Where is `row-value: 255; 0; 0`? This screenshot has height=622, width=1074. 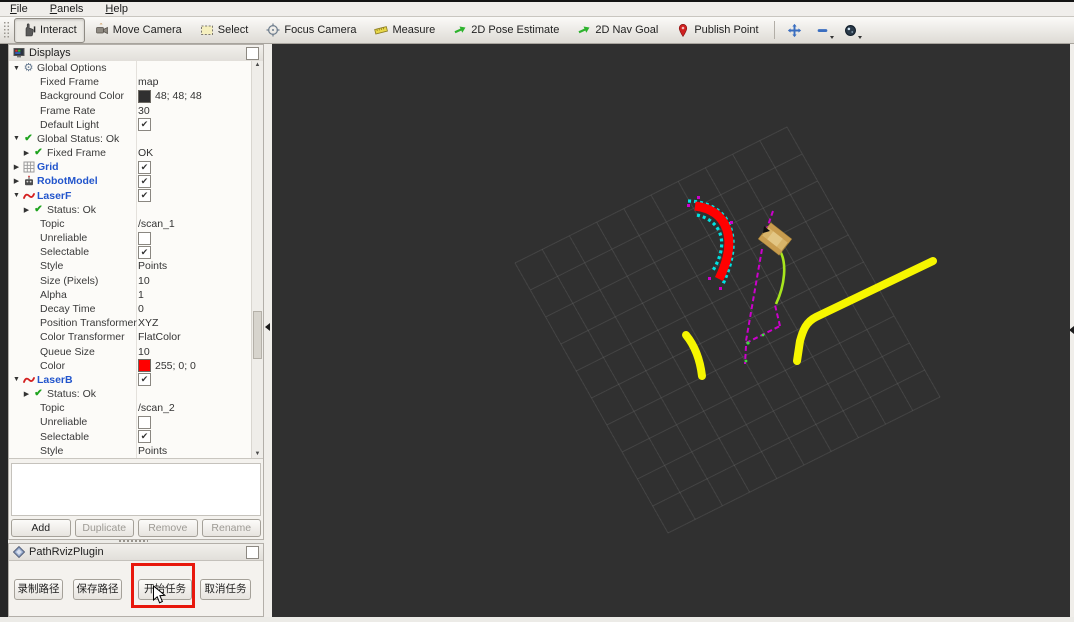
row-value: 255; 0; 0 is located at coordinates (167, 366).